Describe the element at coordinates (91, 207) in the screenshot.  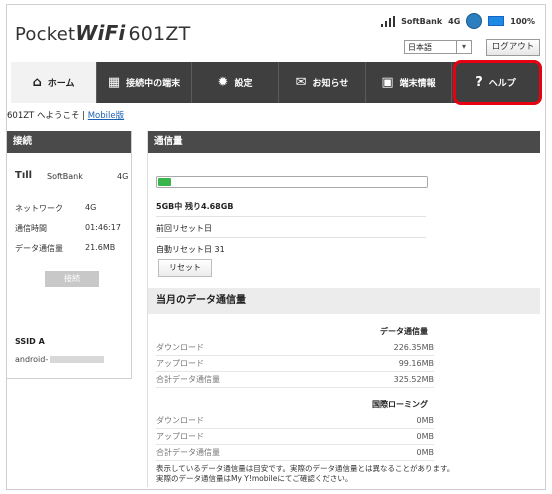
I see `network-value: 4G` at that location.